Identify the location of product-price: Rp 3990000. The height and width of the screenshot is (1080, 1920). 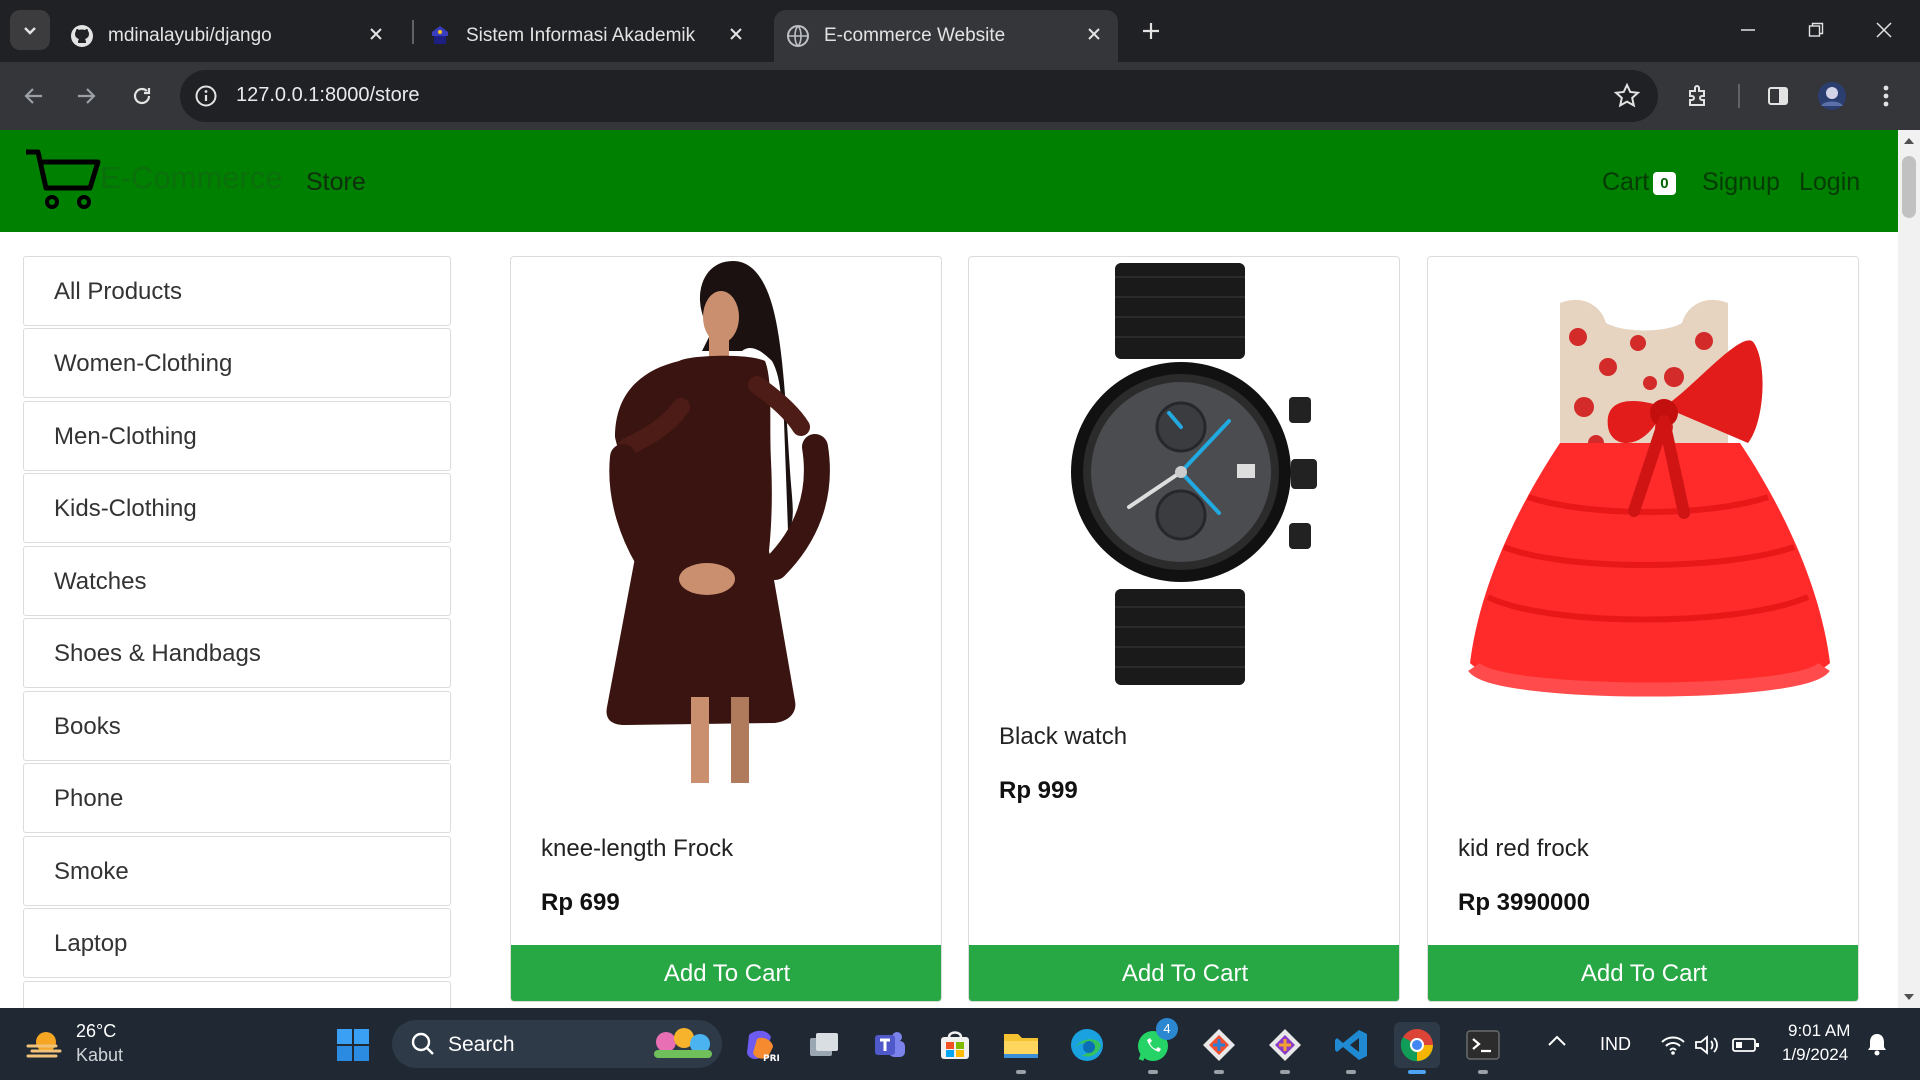
(1524, 902).